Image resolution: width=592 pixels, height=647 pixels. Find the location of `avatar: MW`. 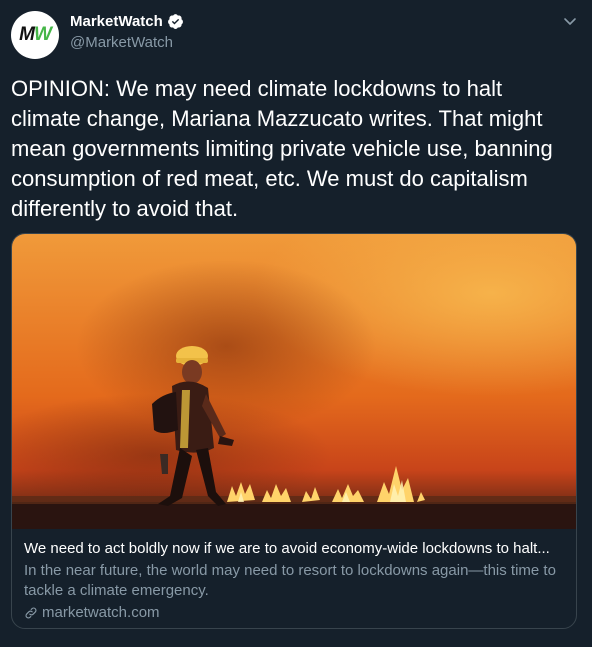

avatar: MW is located at coordinates (35, 35).